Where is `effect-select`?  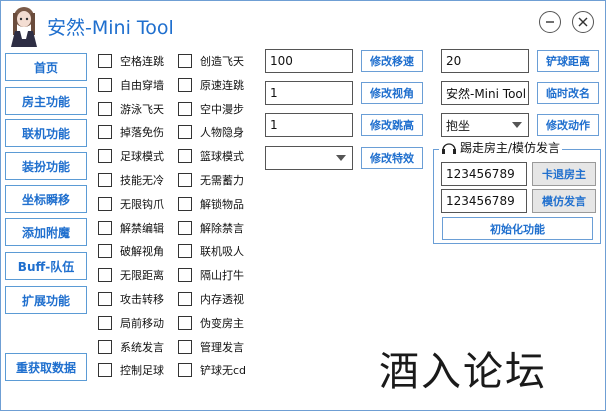
effect-select is located at coordinates (309, 158).